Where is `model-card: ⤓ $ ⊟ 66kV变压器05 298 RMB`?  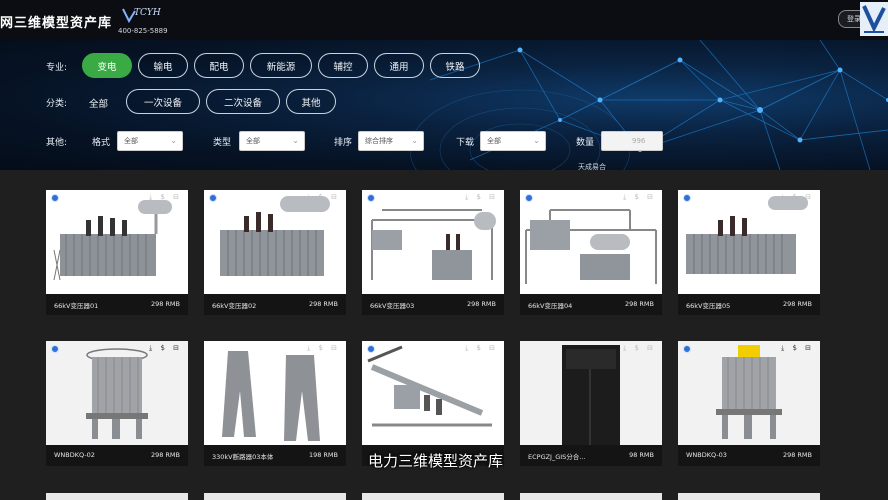
model-card: ⤓ $ ⊟ 66kV变压器05 298 RMB is located at coordinates (749, 252).